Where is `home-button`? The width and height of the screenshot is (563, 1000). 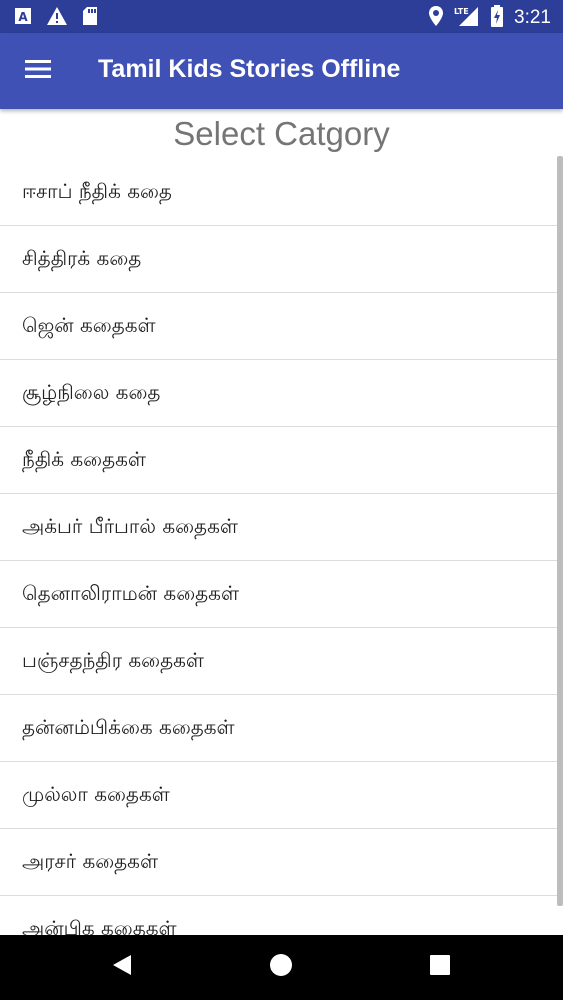
home-button is located at coordinates (281, 967).